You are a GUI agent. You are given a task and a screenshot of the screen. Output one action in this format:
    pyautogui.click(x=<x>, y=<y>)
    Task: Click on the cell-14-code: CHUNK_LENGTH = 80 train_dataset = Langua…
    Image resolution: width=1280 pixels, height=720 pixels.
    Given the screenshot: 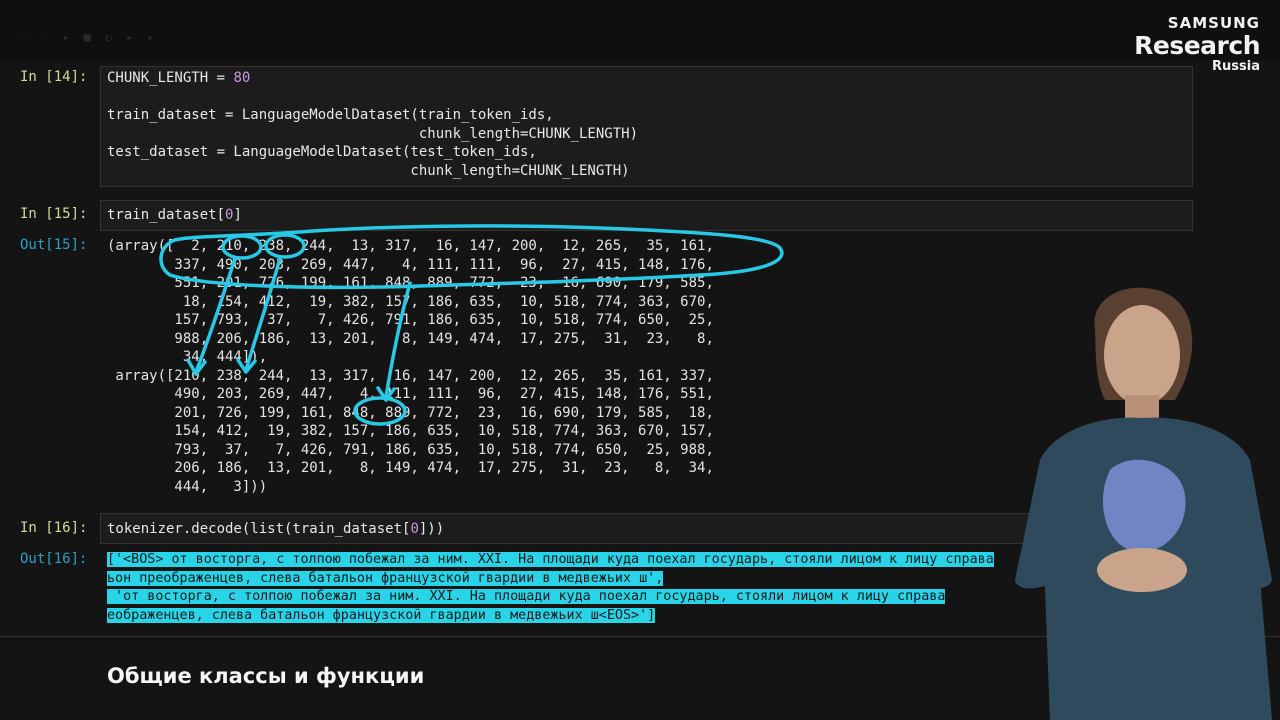 What is the action you would take?
    pyautogui.click(x=372, y=124)
    